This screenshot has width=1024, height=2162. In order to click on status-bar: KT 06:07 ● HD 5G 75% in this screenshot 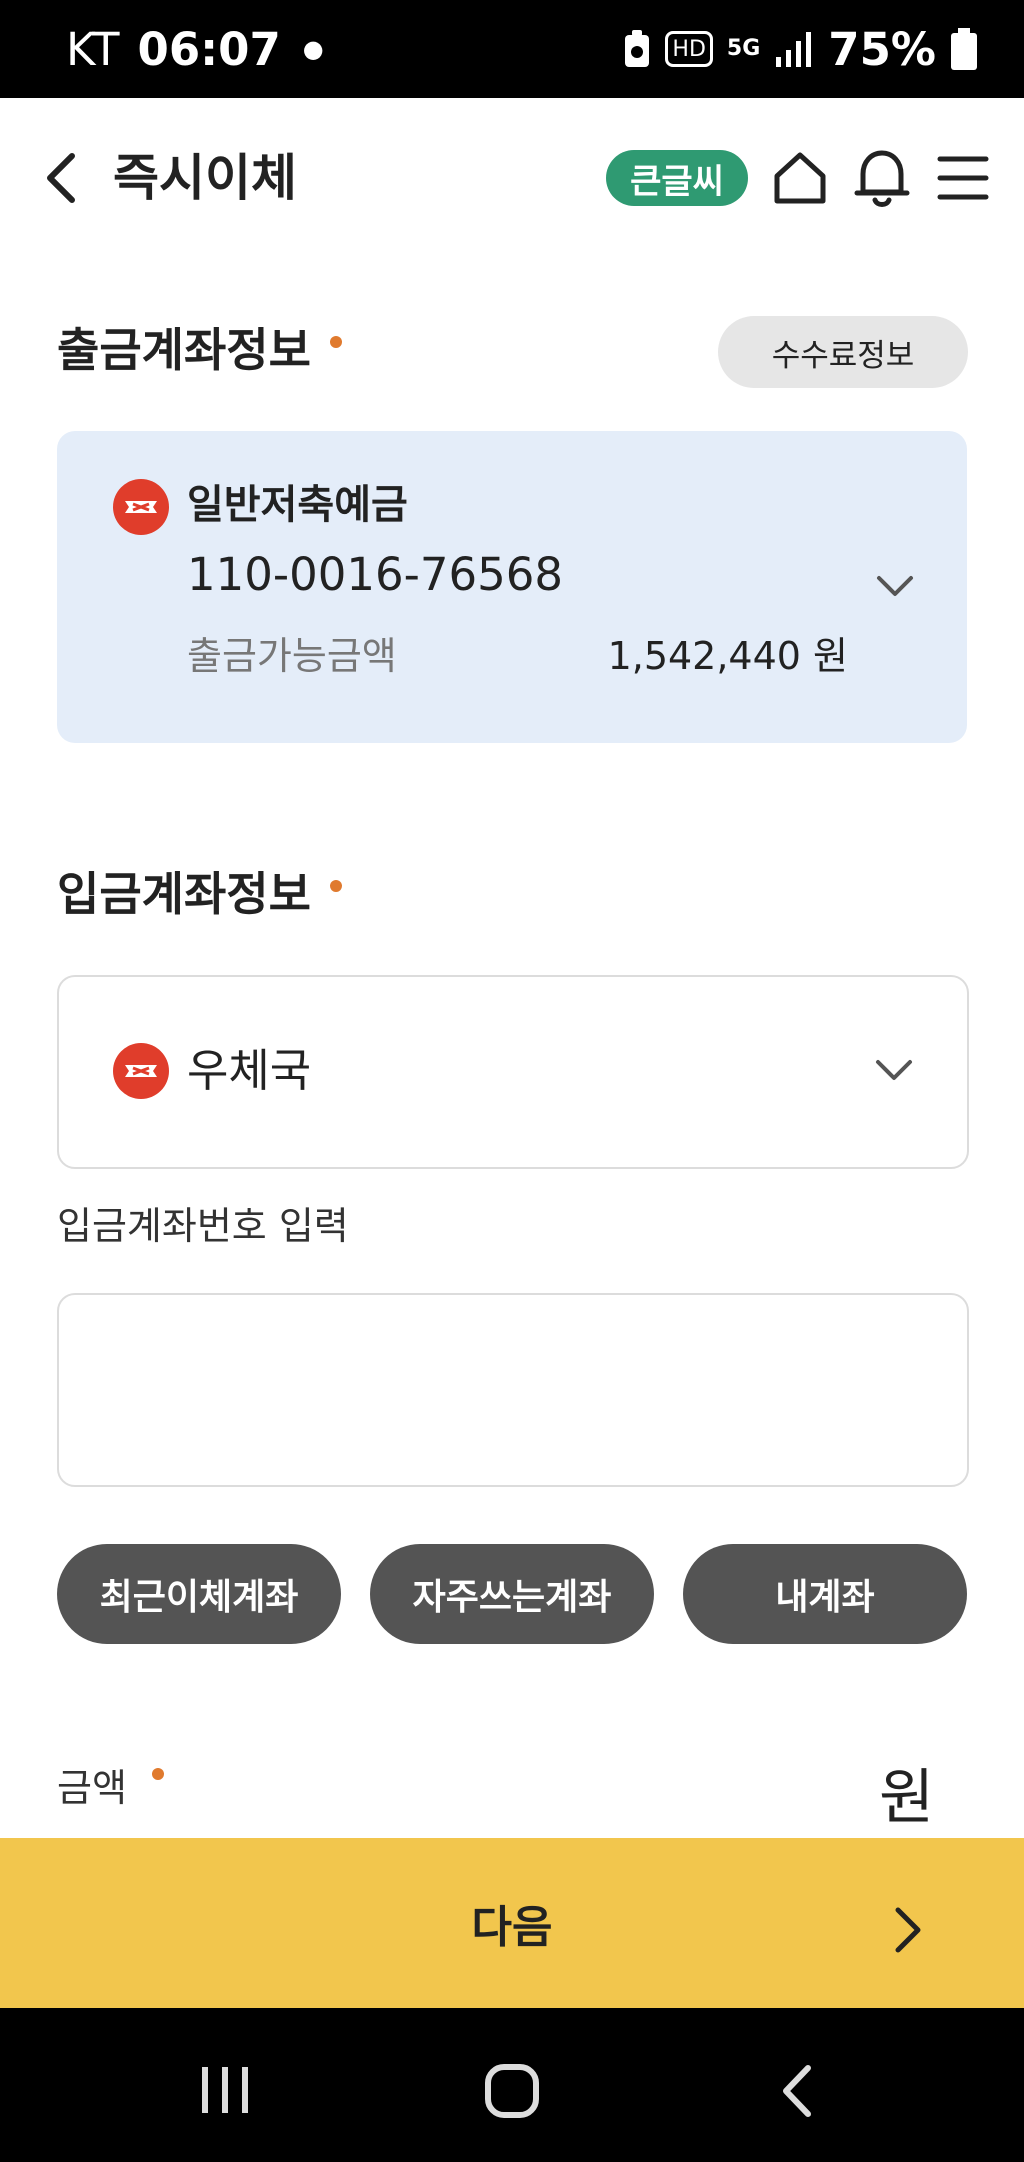, I will do `click(512, 49)`.